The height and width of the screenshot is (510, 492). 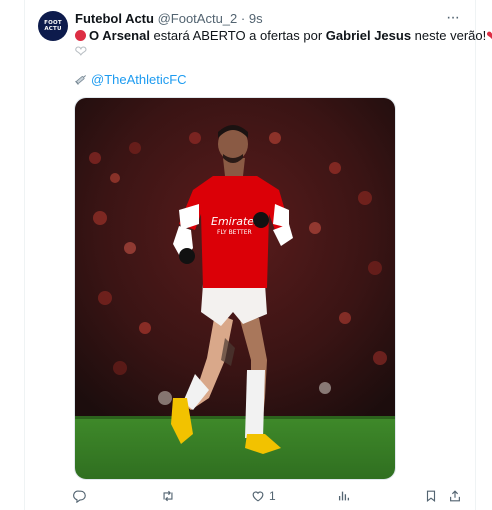 I want to click on share-icon, so click(x=455, y=496).